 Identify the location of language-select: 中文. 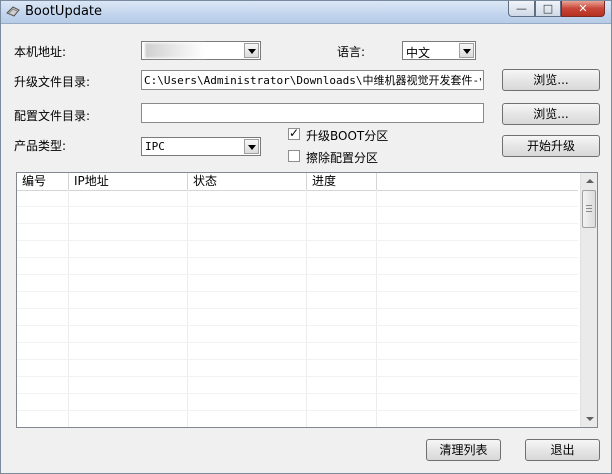
(439, 50).